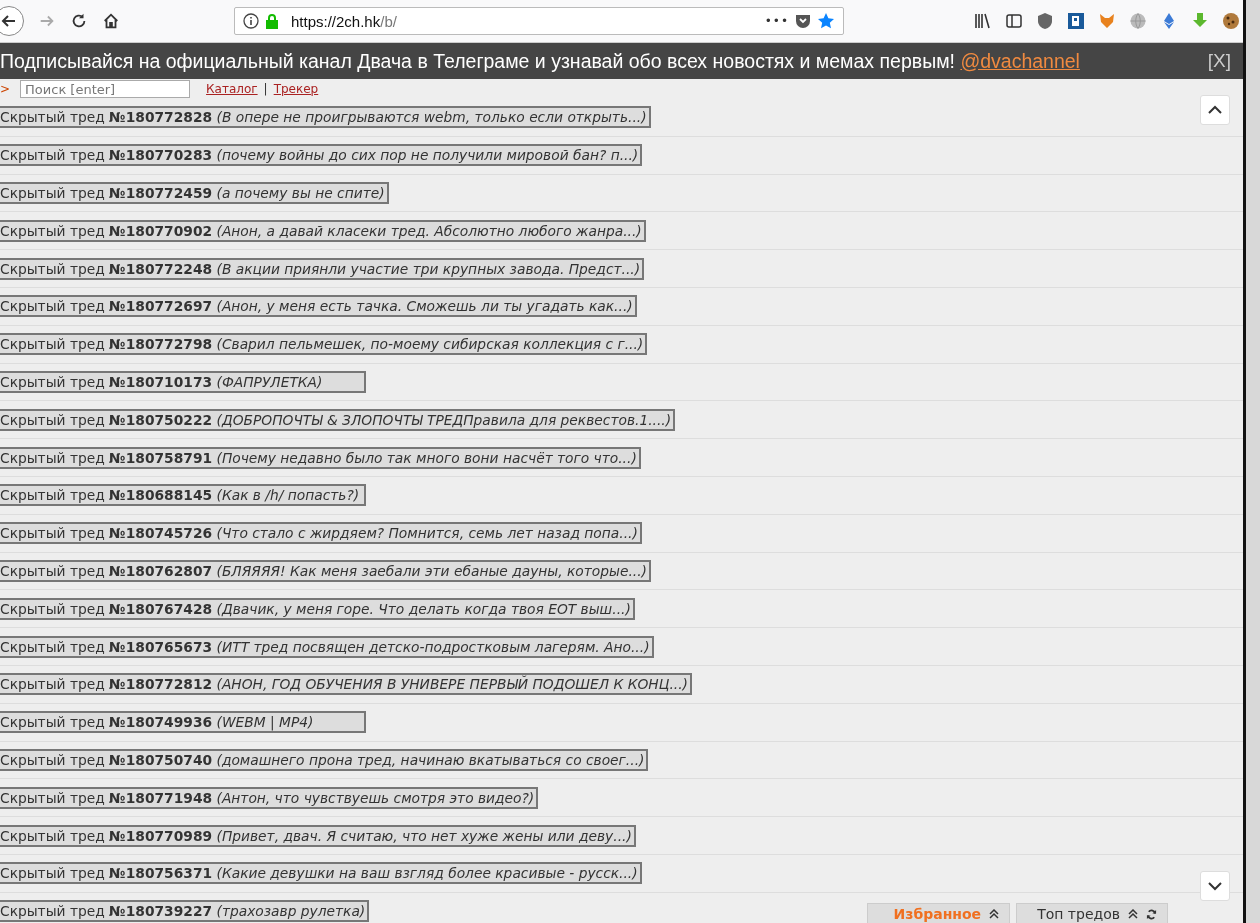  What do you see at coordinates (1014, 21) in the screenshot?
I see `sidebar-icon` at bounding box center [1014, 21].